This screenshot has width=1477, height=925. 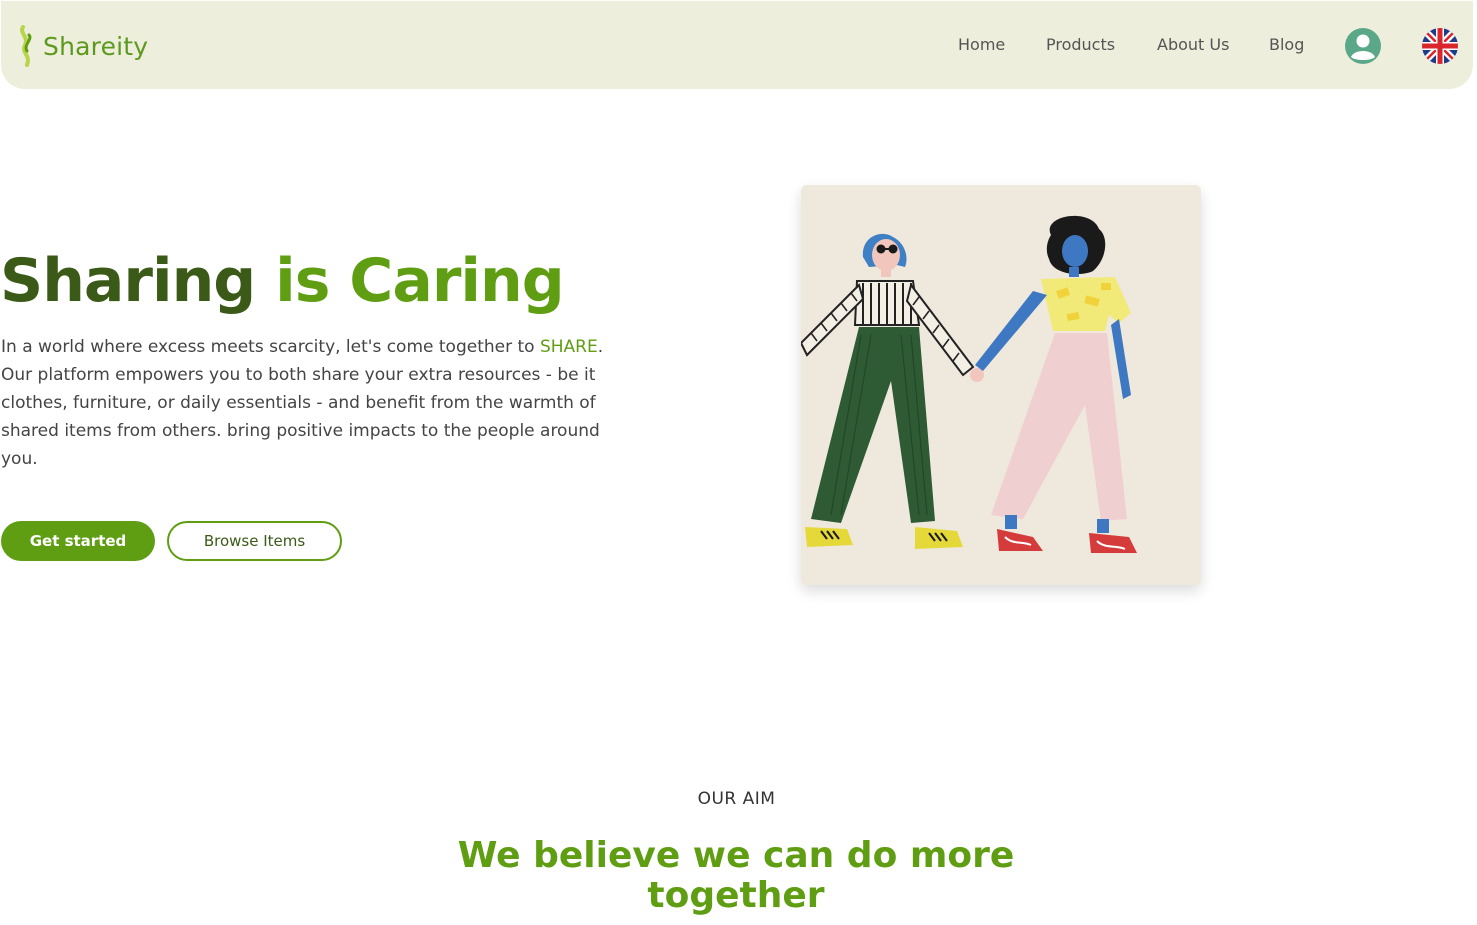 I want to click on aim-label: OUR AIM, so click(x=736, y=799).